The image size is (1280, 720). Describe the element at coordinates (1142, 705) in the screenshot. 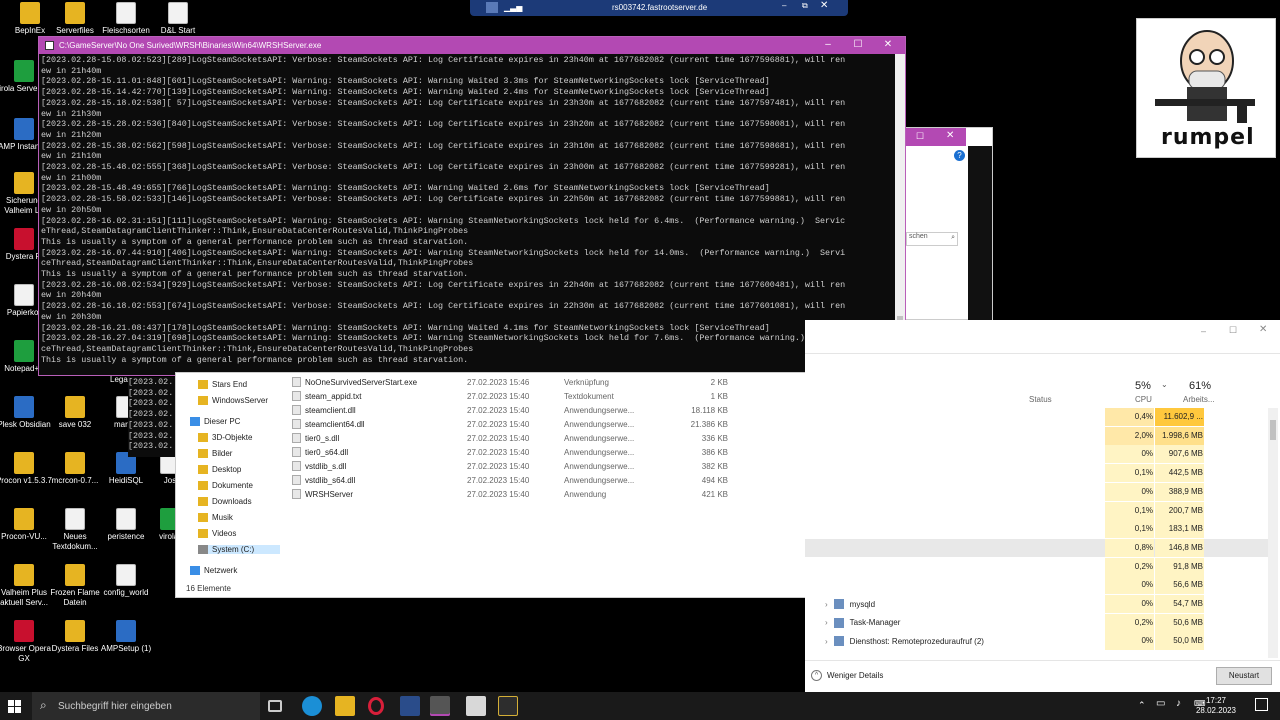

I see `tray-chevron-icon: ⌃` at that location.